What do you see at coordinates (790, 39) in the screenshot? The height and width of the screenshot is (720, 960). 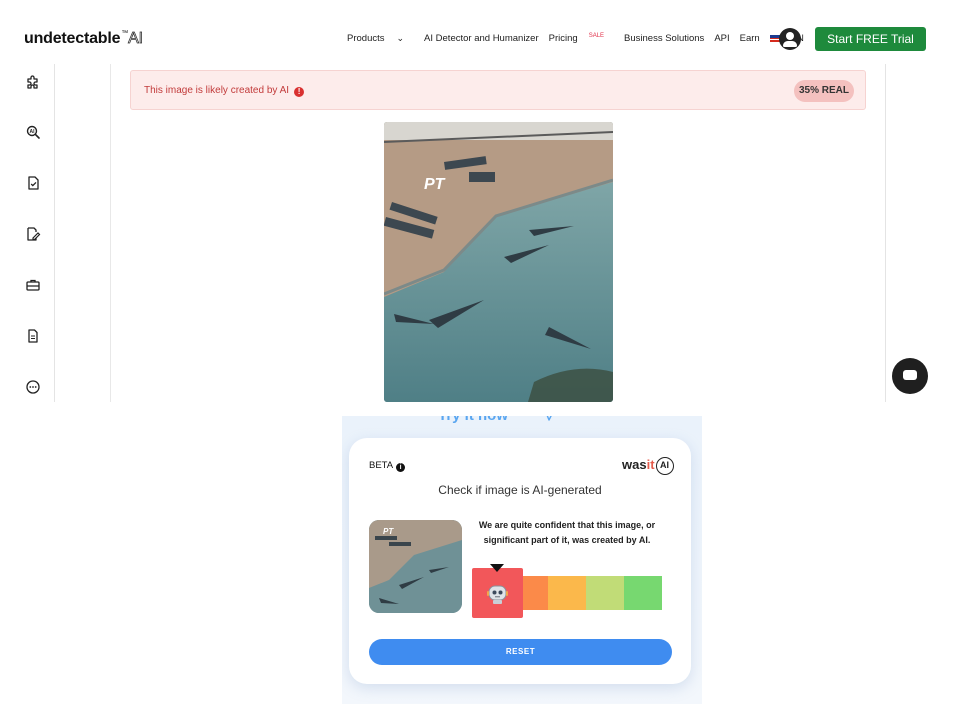 I see `account-avatar-icon` at bounding box center [790, 39].